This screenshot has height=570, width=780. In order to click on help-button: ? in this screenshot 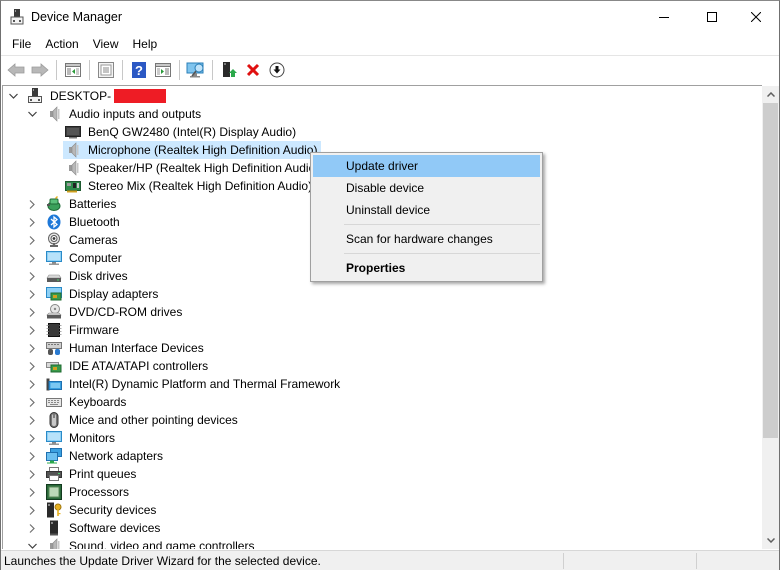, I will do `click(139, 70)`.